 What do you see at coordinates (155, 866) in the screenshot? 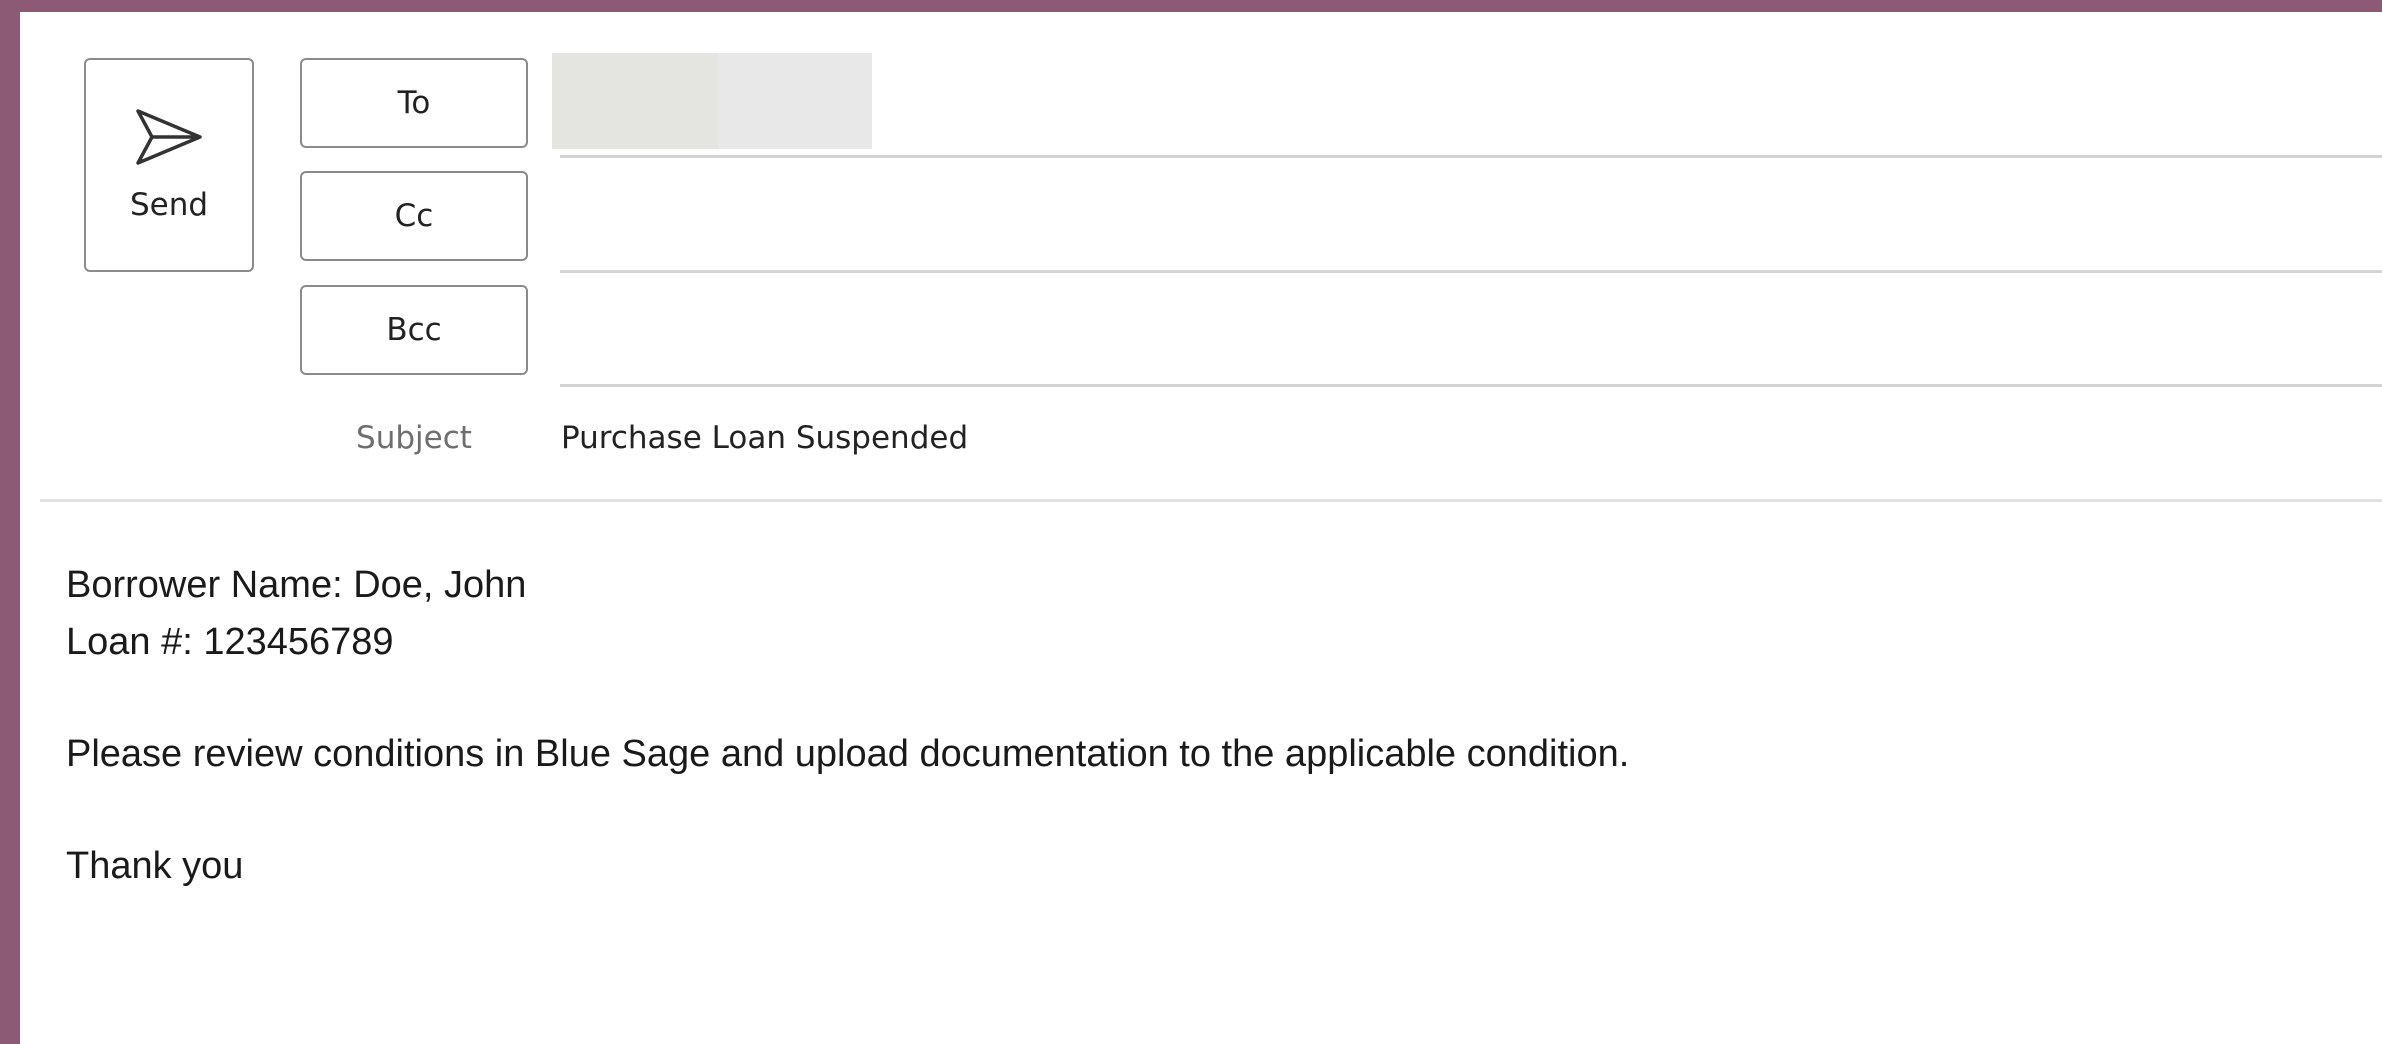
I see `body-line-thanks: Thank you` at bounding box center [155, 866].